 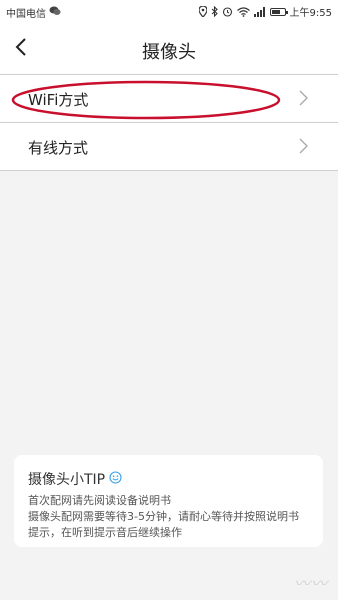 I want to click on signal-icon, so click(x=259, y=11).